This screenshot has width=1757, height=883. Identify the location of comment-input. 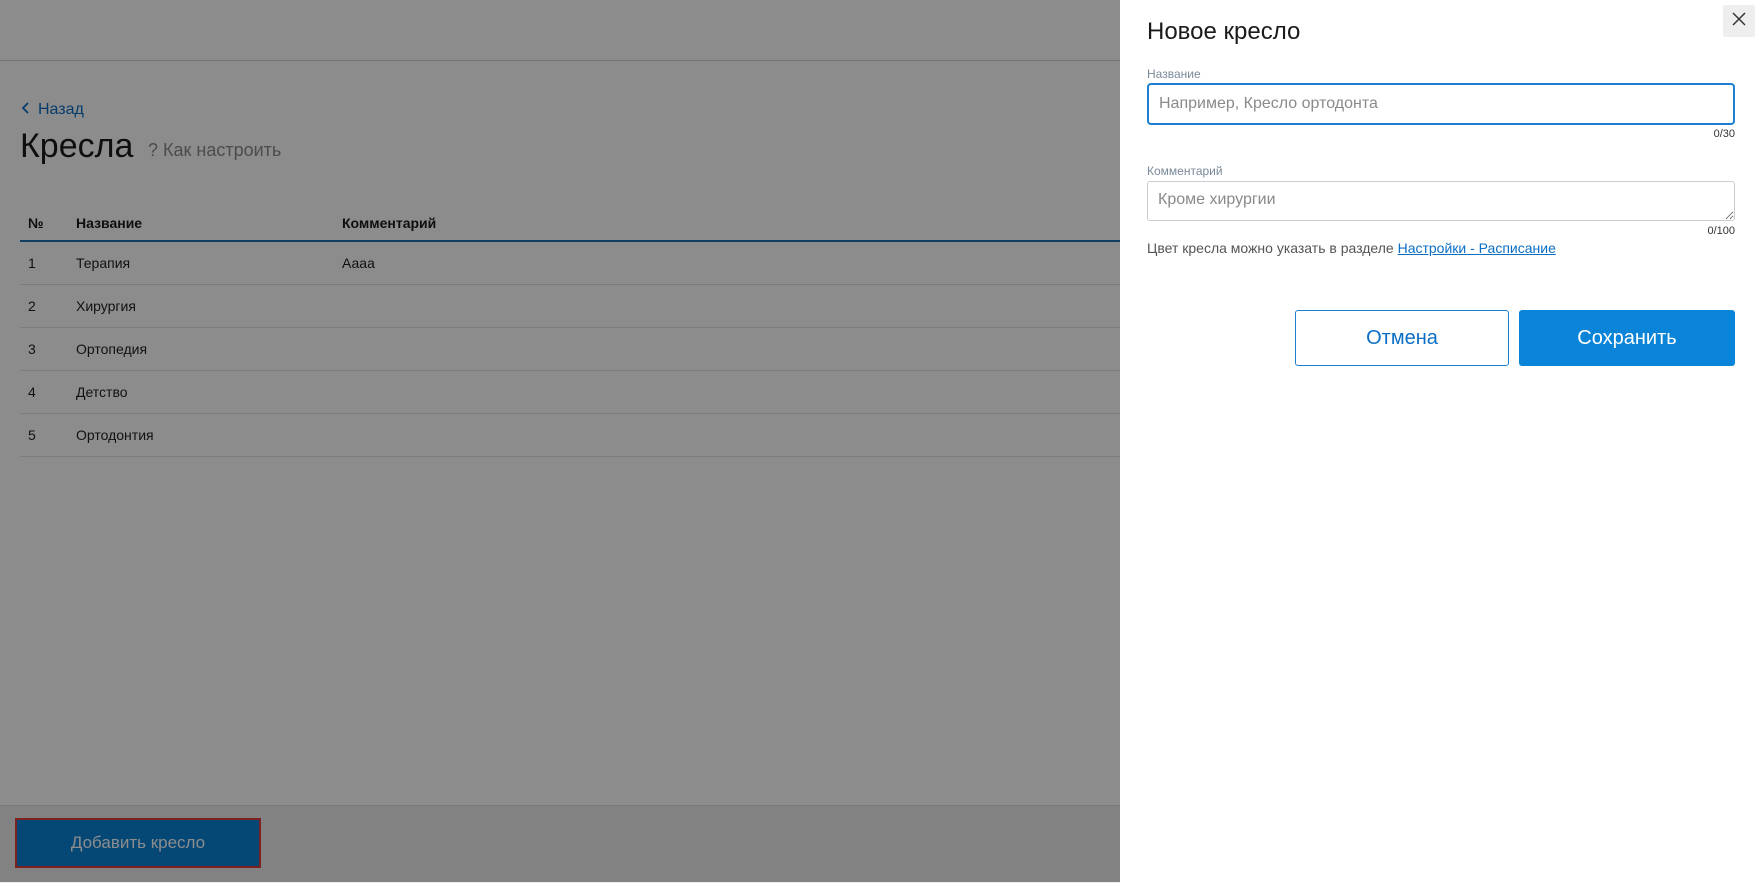
(1441, 201).